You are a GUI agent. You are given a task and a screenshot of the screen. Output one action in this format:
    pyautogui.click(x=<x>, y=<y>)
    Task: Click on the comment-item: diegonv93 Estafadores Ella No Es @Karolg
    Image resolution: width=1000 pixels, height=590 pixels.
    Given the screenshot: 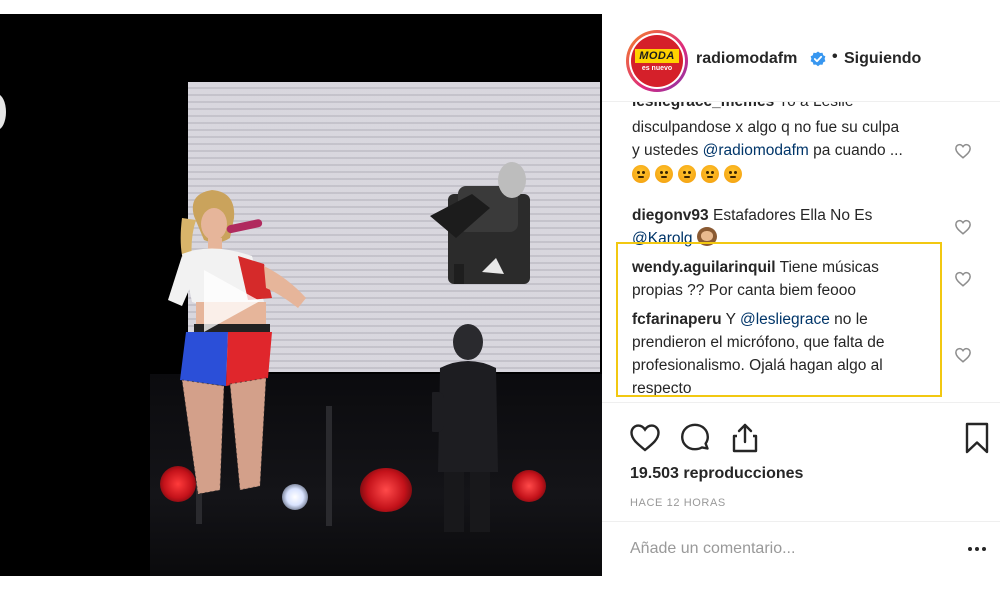 What is the action you would take?
    pyautogui.click(x=792, y=227)
    